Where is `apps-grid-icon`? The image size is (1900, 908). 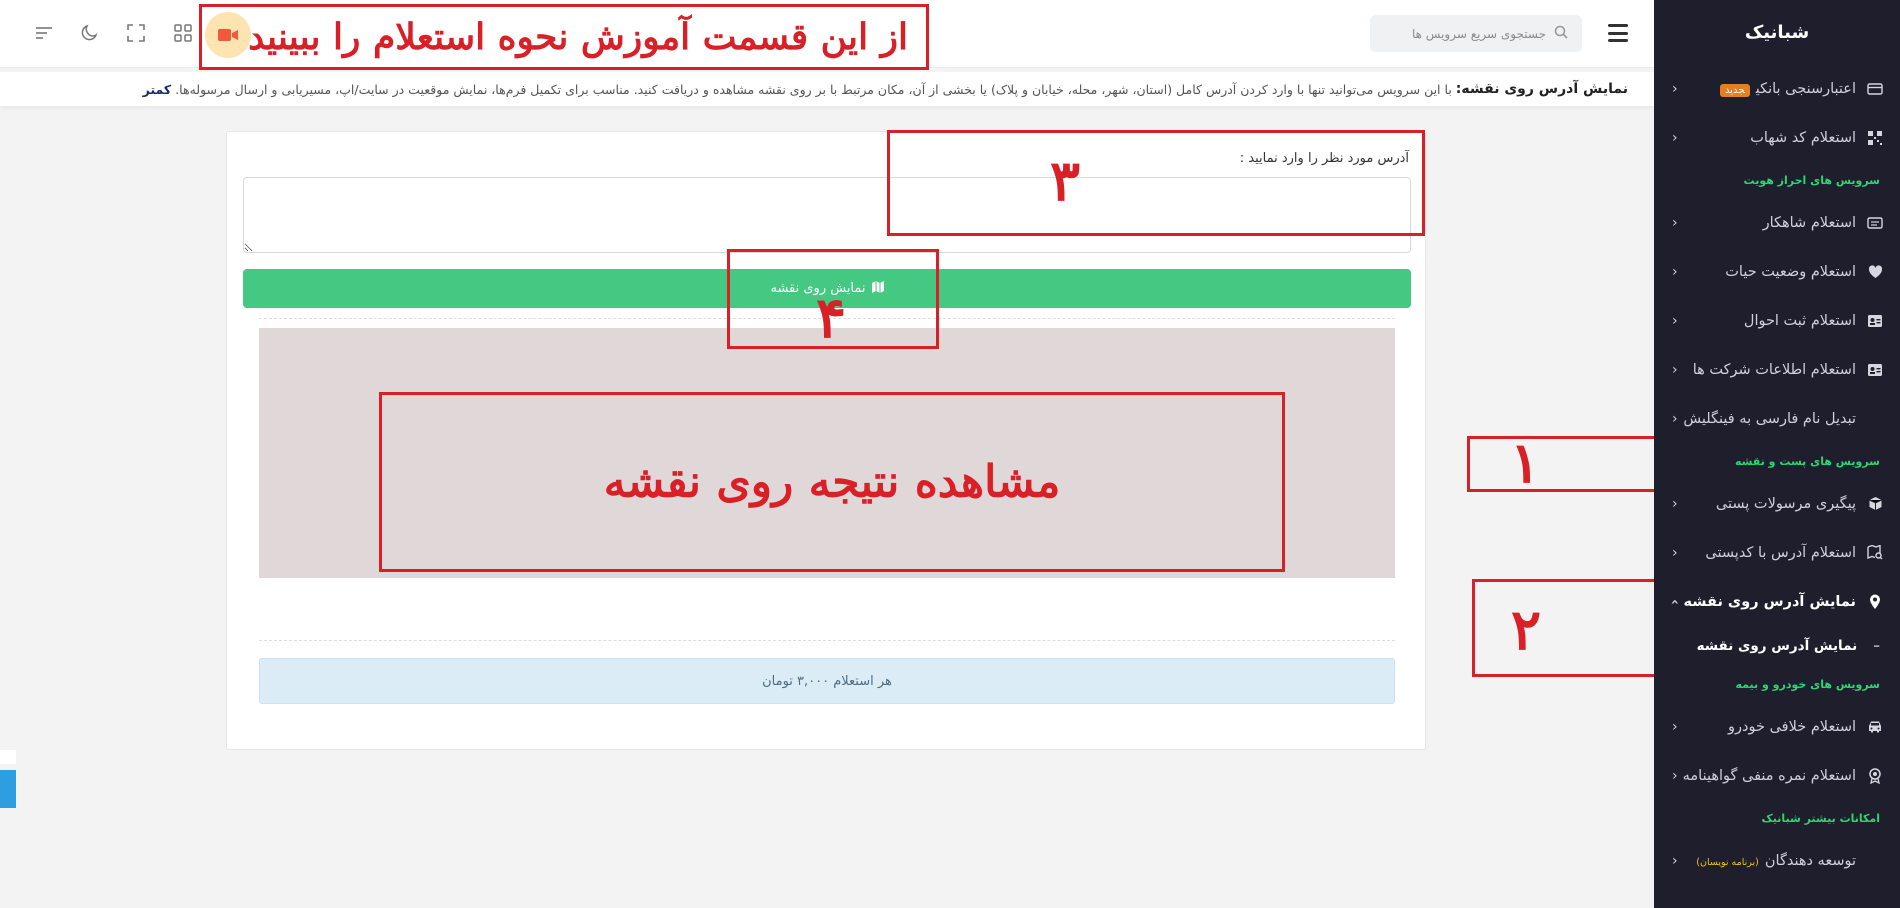 apps-grid-icon is located at coordinates (183, 33).